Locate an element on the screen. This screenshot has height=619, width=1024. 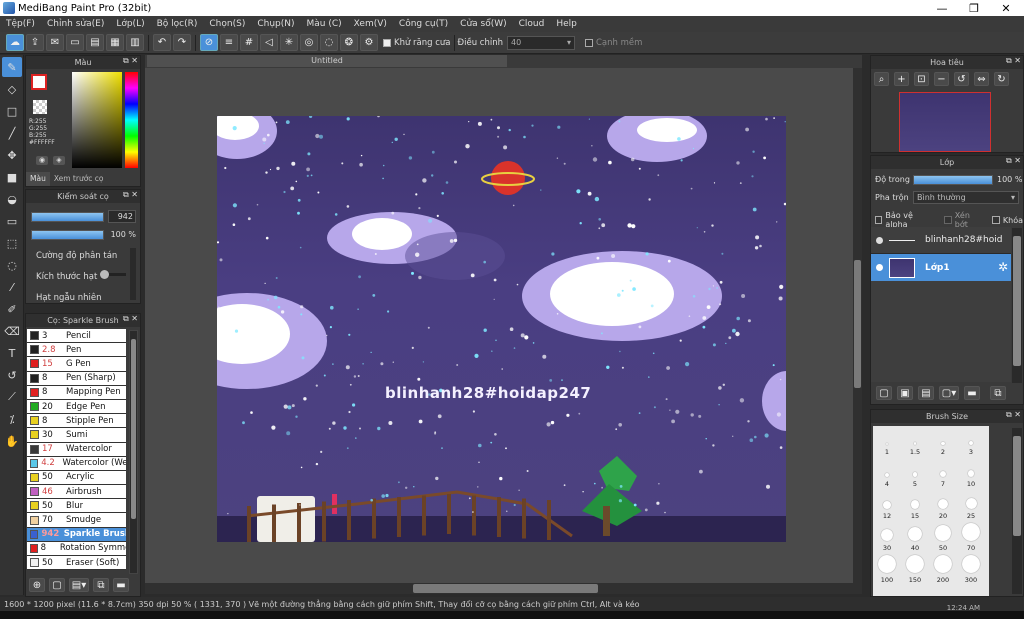
layer-halftone-icon: ▤ is located at coordinates (926, 393).